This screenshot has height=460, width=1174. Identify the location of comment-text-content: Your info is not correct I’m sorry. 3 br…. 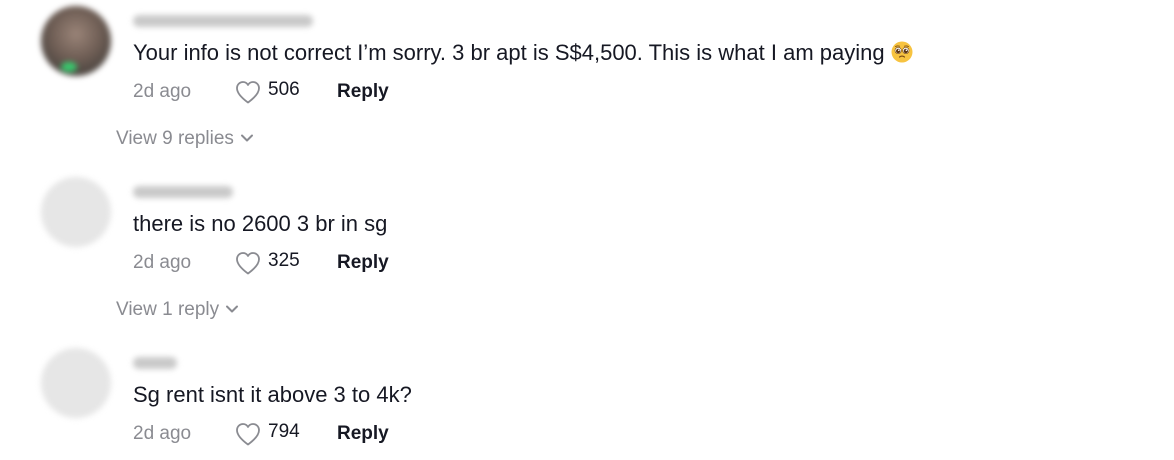
(509, 52).